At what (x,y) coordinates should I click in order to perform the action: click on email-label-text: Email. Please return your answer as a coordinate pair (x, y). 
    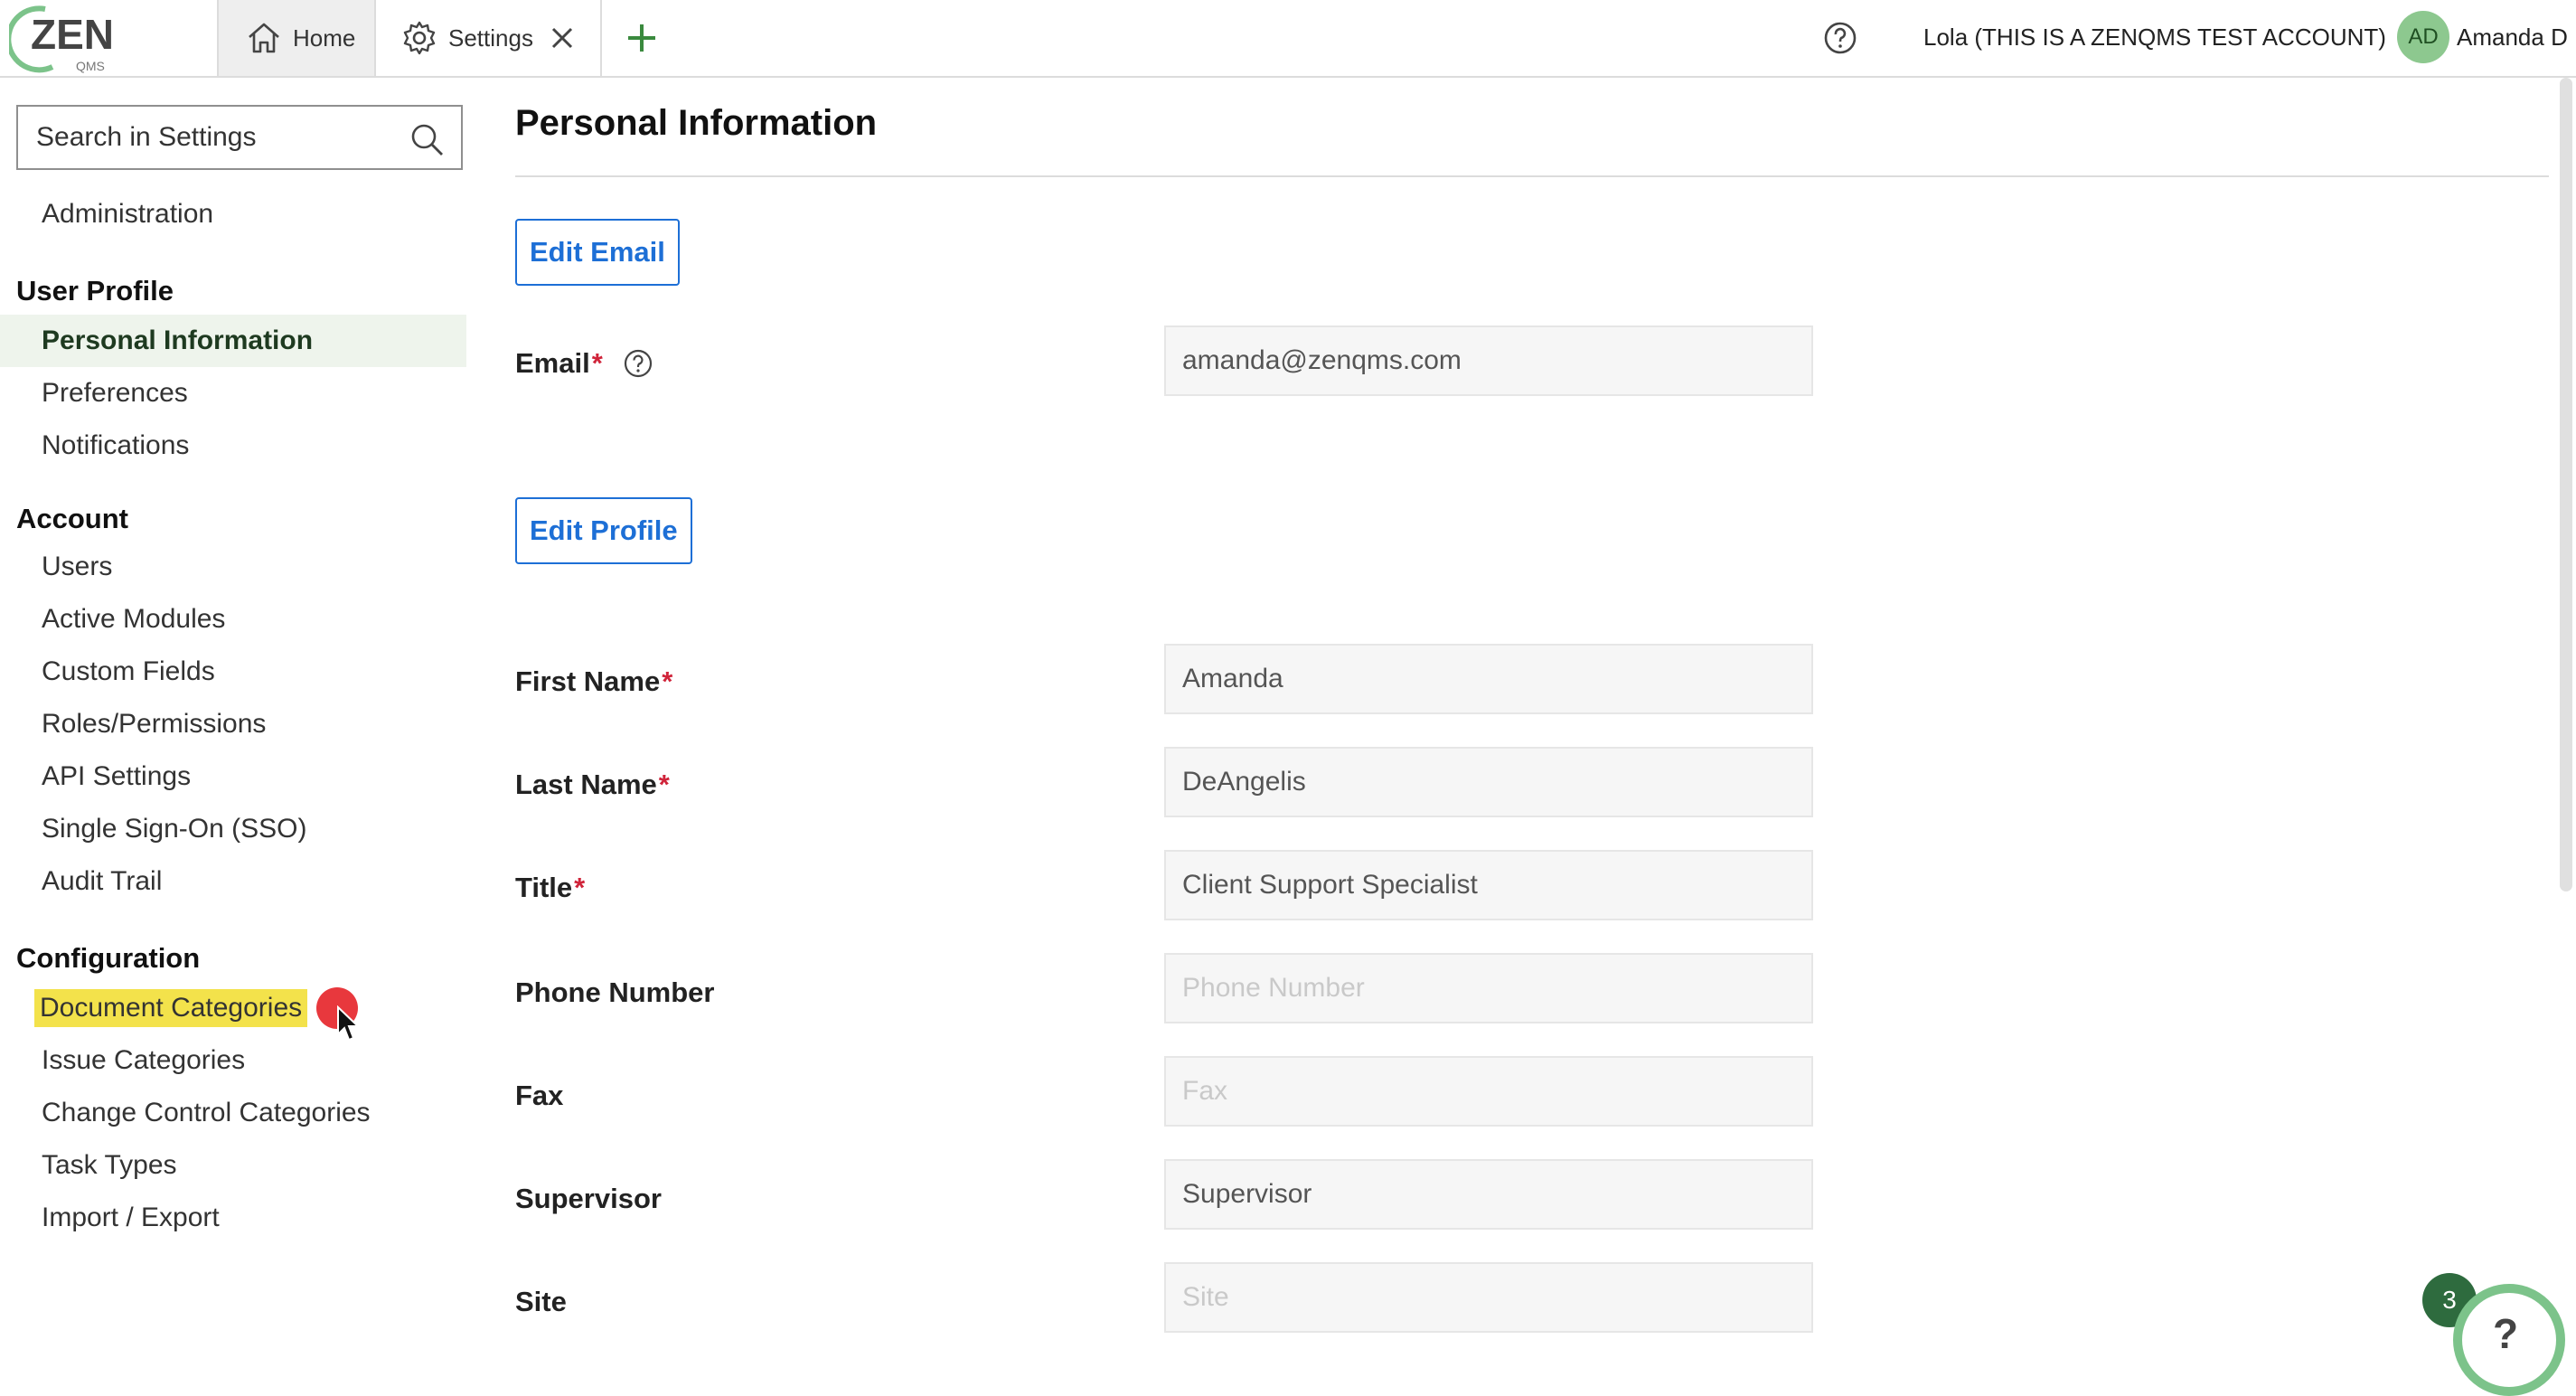
    Looking at the image, I should click on (552, 363).